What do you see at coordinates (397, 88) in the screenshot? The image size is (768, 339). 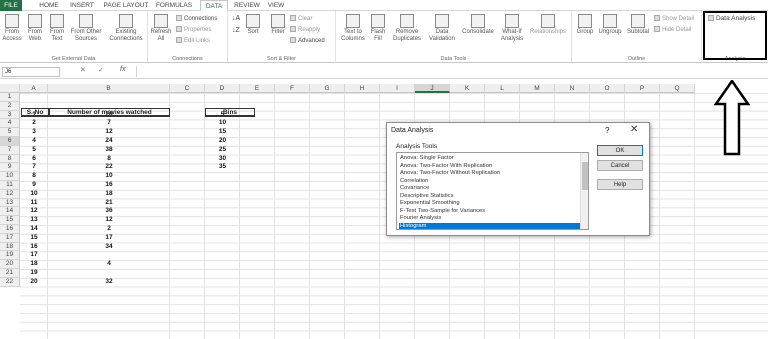 I see `column-header: I` at bounding box center [397, 88].